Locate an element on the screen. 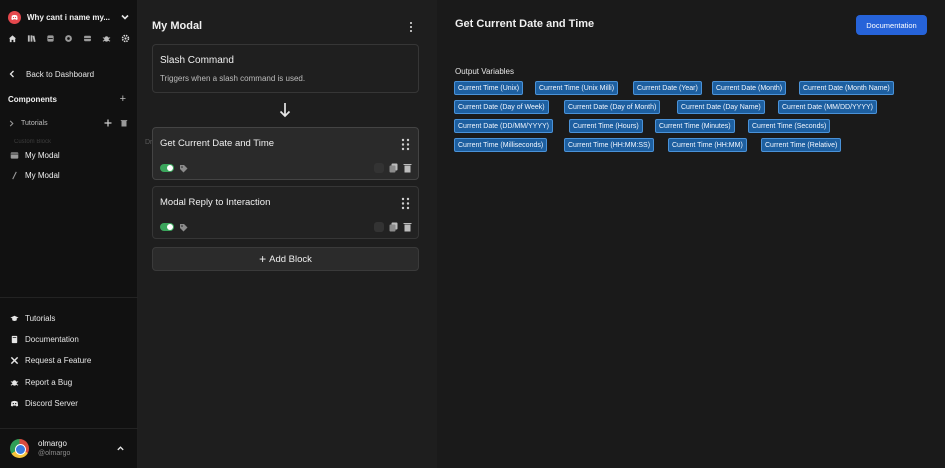 This screenshot has width=945, height=468. plus-icon: + is located at coordinates (263, 259).